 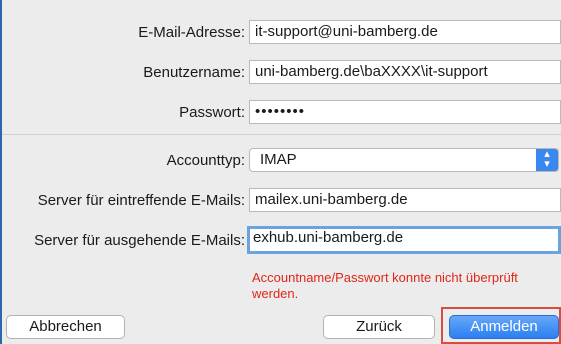 I want to click on account-type-label: Accounttyp:, so click(x=205, y=160).